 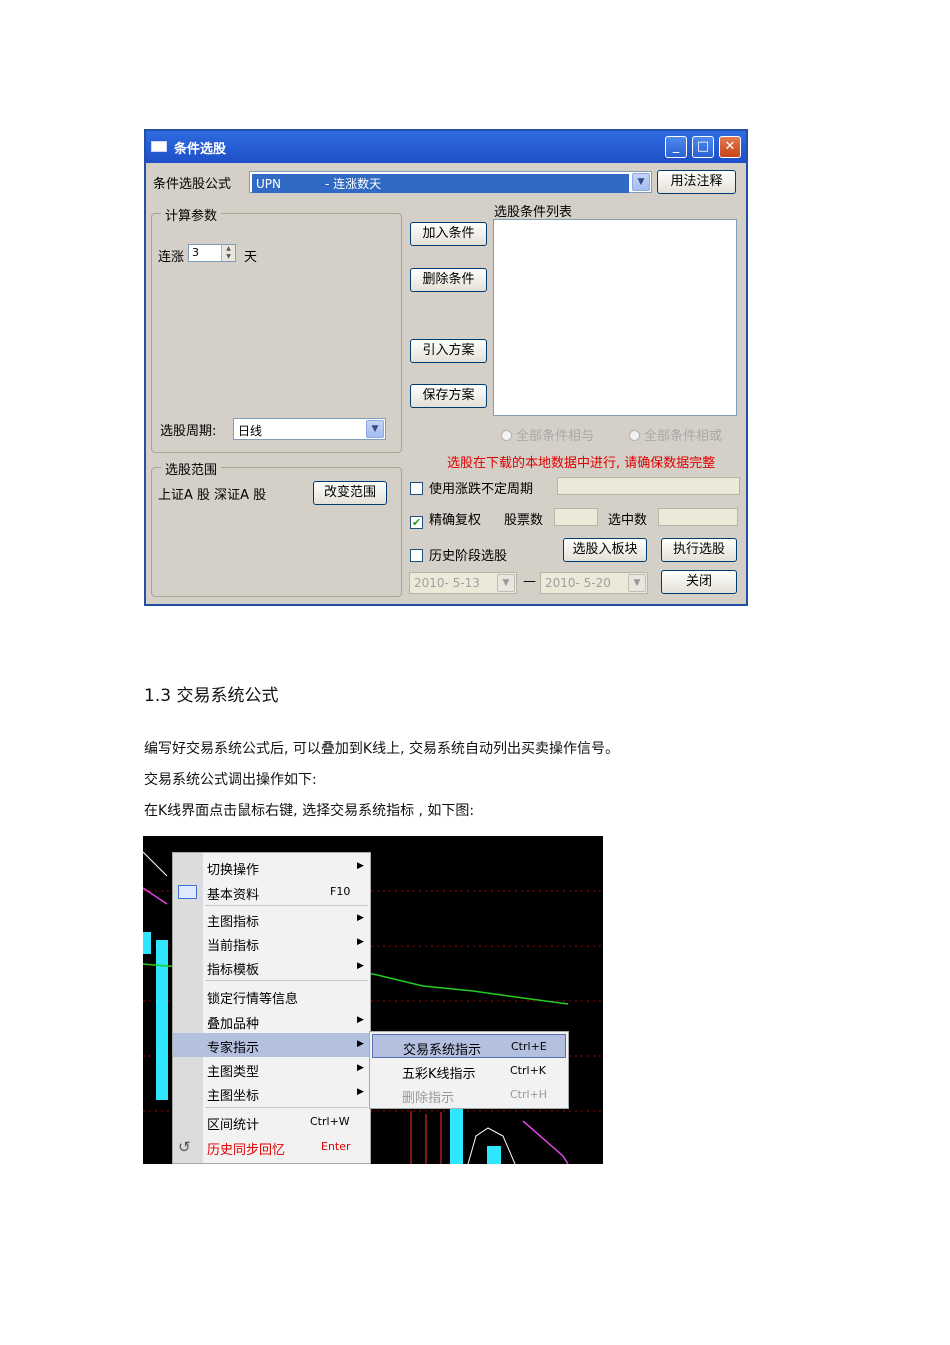 What do you see at coordinates (448, 234) in the screenshot?
I see `add-condition-button: 加入条件` at bounding box center [448, 234].